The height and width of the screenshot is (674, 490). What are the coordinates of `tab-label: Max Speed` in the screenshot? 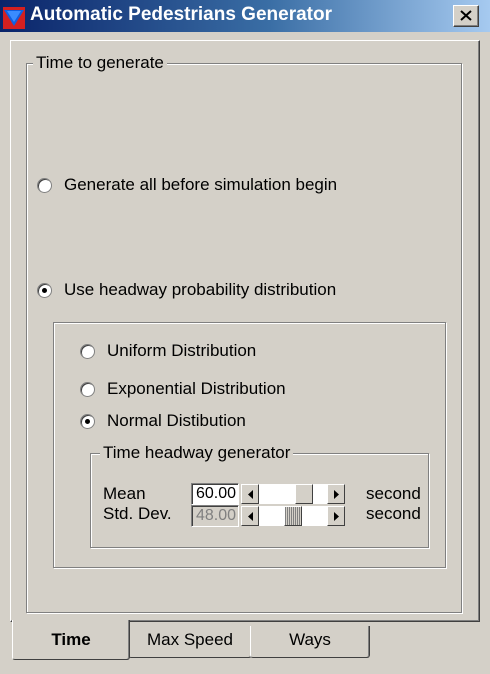 It's located at (190, 639).